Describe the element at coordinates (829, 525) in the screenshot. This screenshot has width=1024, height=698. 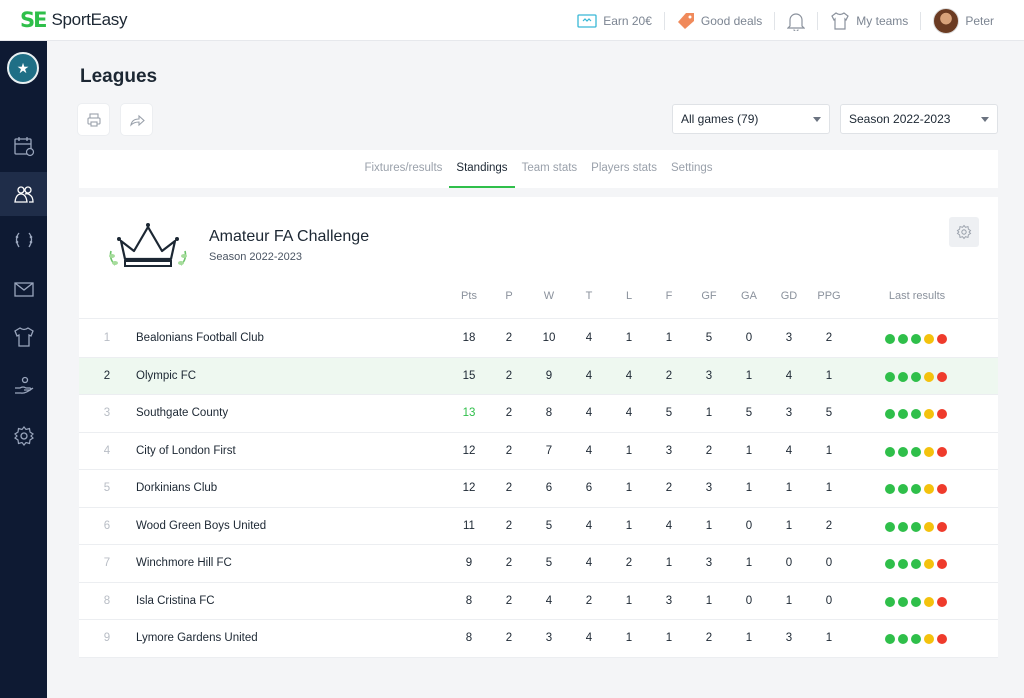
I see `ppg-cell: 2` at that location.